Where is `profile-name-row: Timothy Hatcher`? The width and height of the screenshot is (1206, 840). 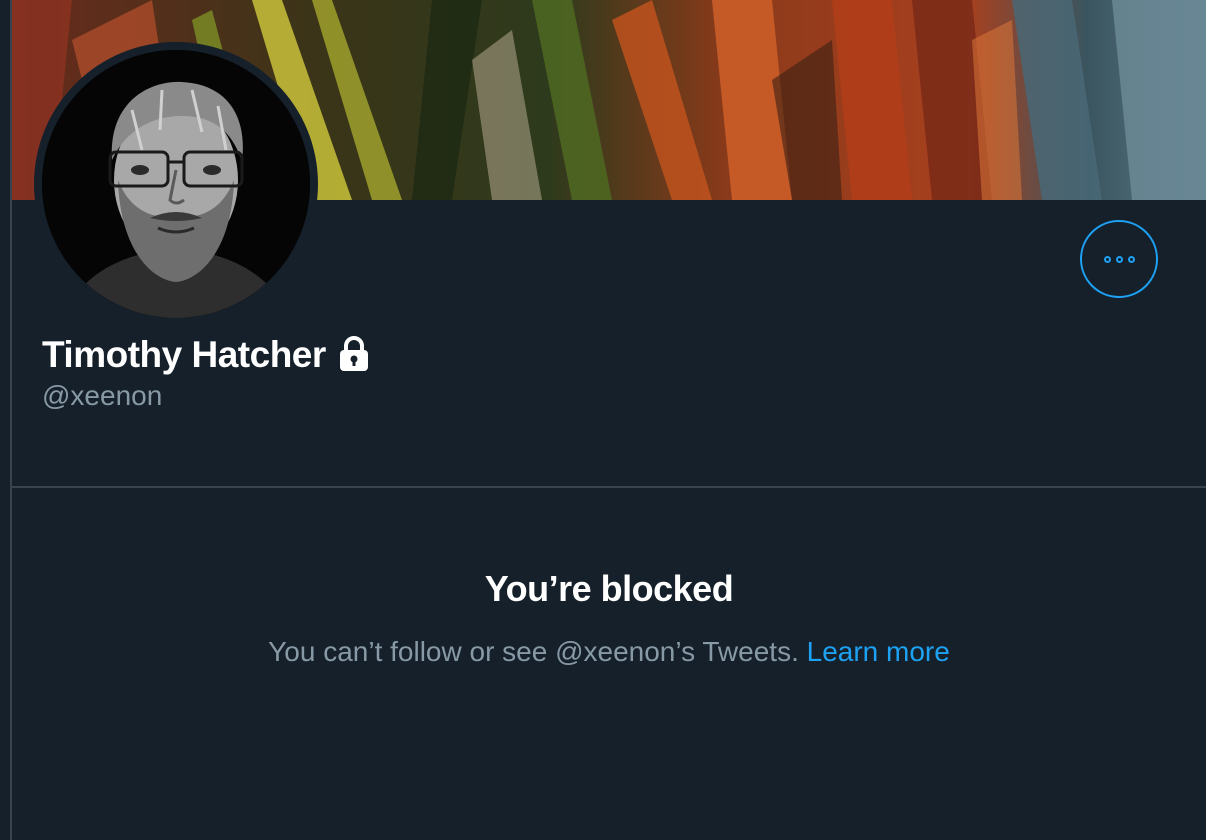
profile-name-row: Timothy Hatcher is located at coordinates (208, 355).